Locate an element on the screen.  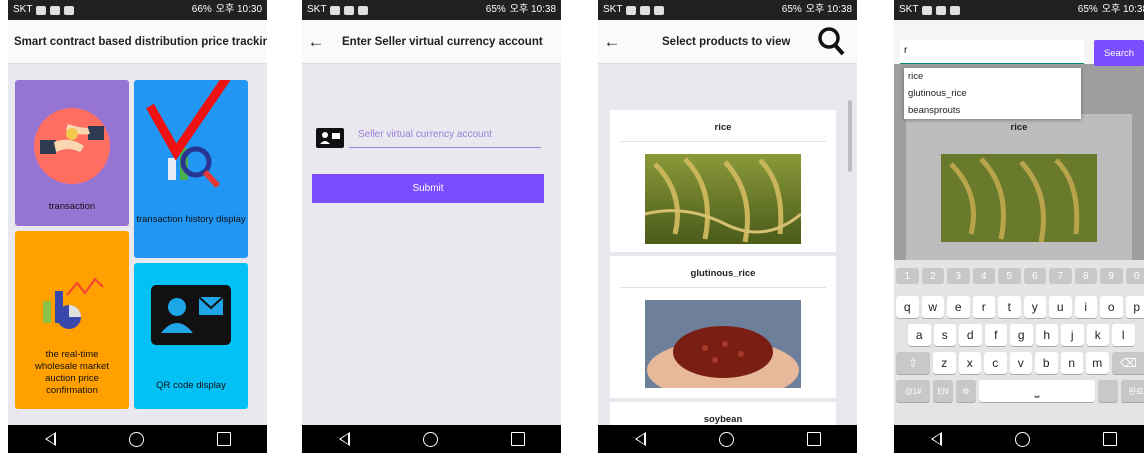
product-card: glutinous_rice is located at coordinates (723, 327).